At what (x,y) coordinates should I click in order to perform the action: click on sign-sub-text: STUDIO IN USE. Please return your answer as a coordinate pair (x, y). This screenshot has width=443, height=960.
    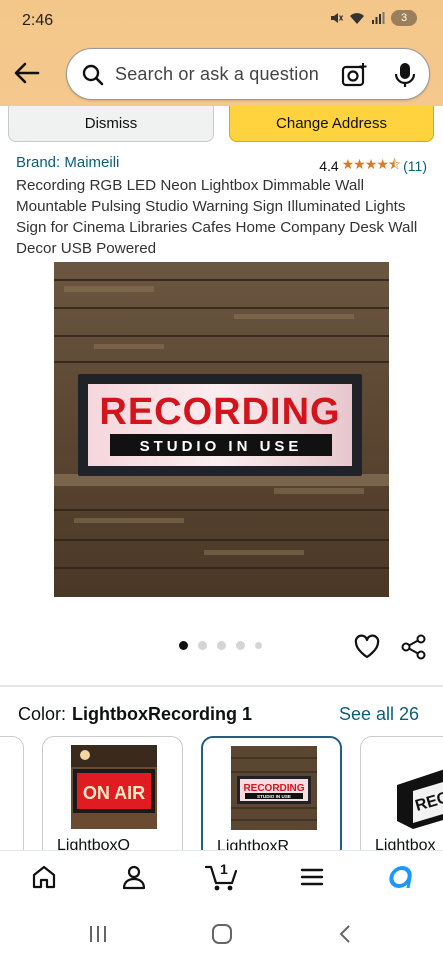
    Looking at the image, I should click on (221, 446).